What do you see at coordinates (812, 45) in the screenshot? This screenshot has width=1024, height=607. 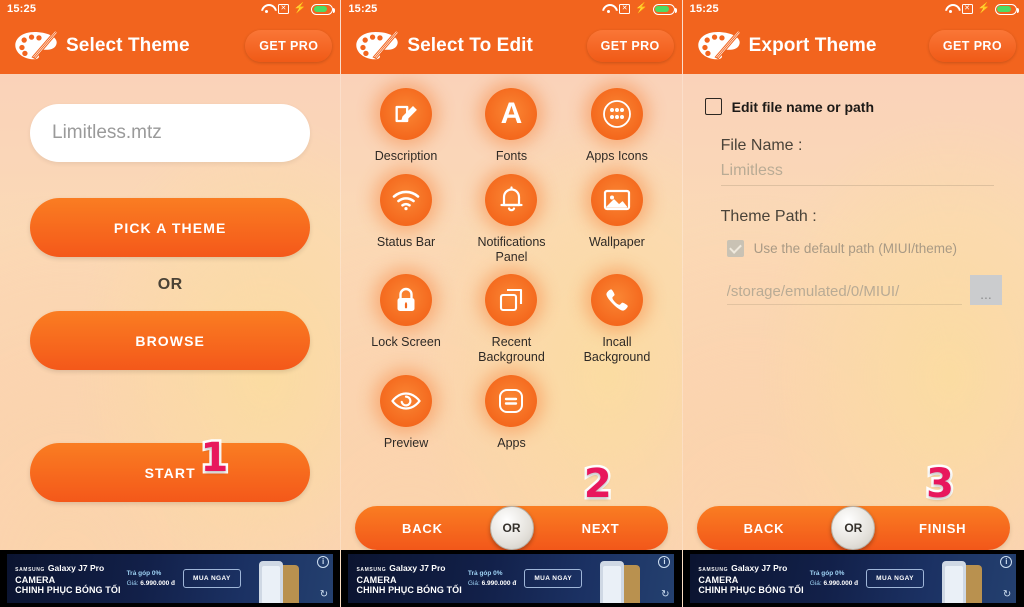 I see `page-title: Export Theme` at bounding box center [812, 45].